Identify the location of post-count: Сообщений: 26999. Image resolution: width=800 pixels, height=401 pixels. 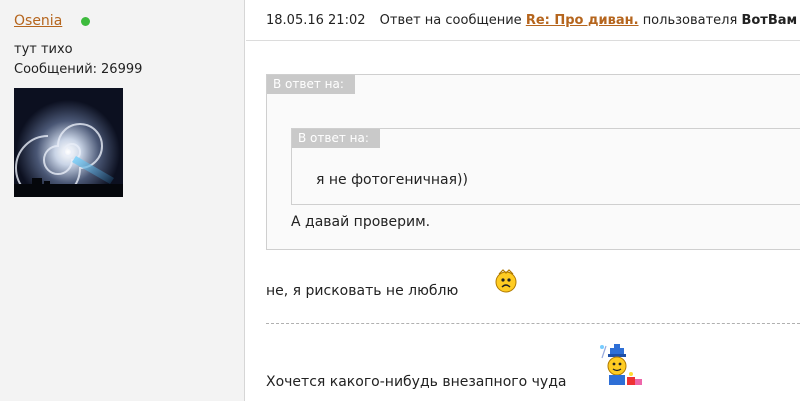
(78, 69).